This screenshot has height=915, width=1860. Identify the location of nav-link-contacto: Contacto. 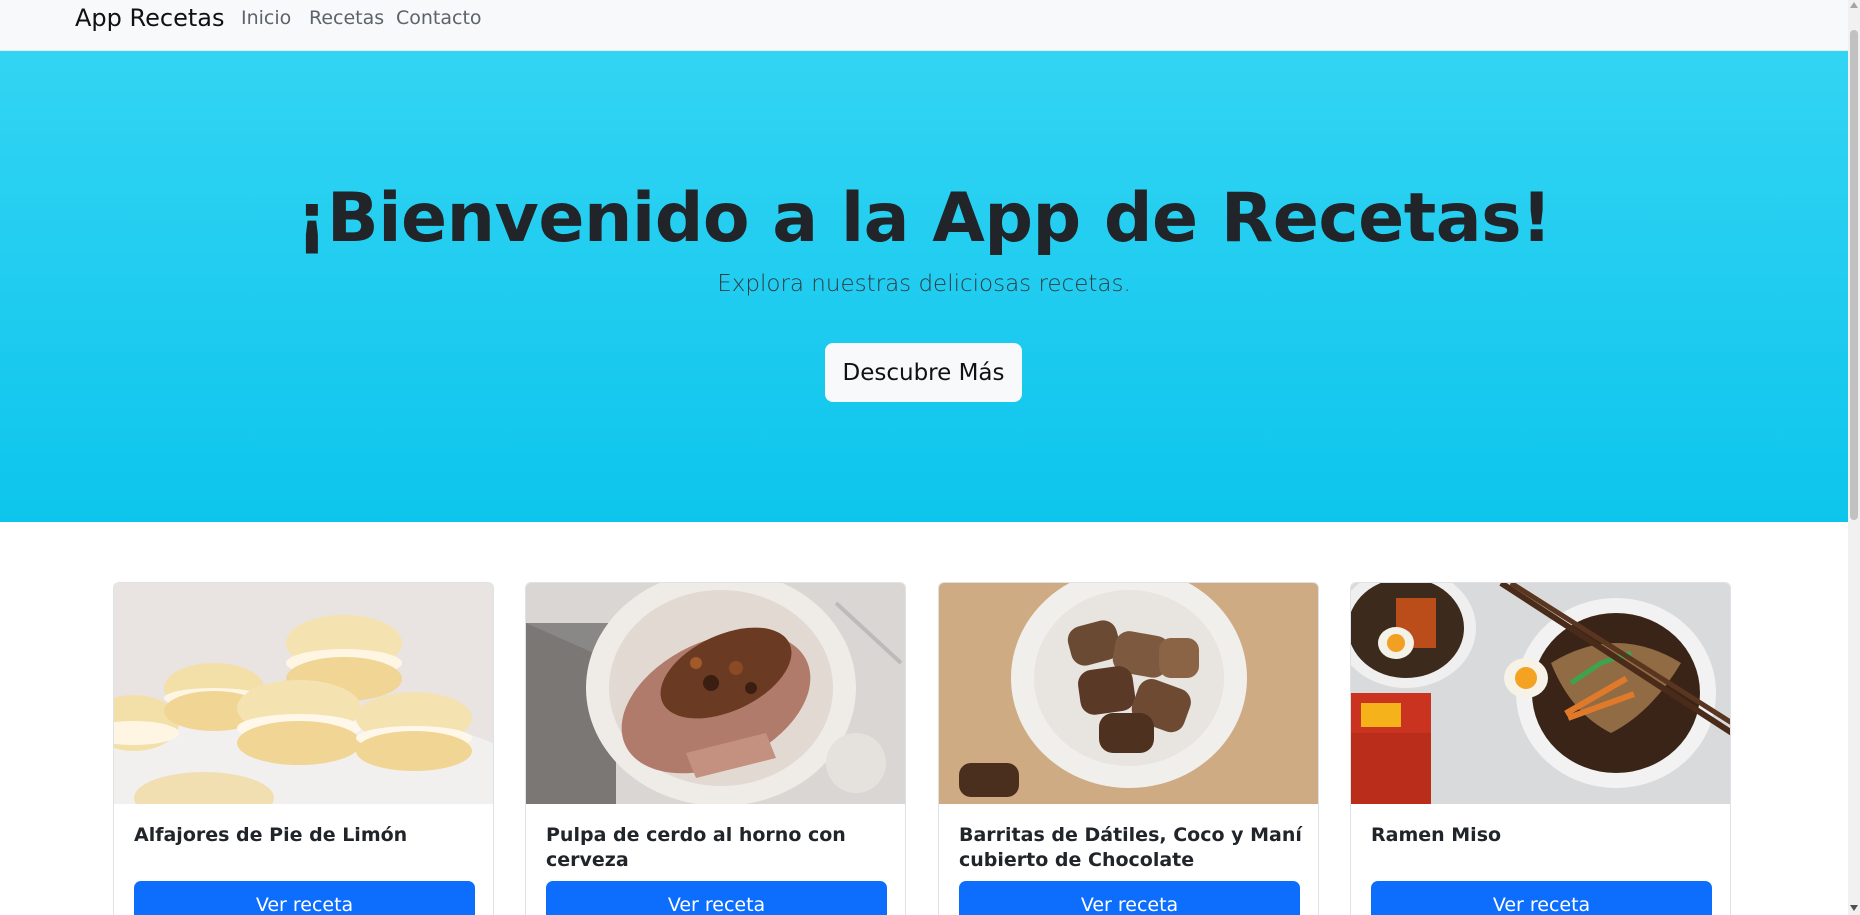
(439, 18).